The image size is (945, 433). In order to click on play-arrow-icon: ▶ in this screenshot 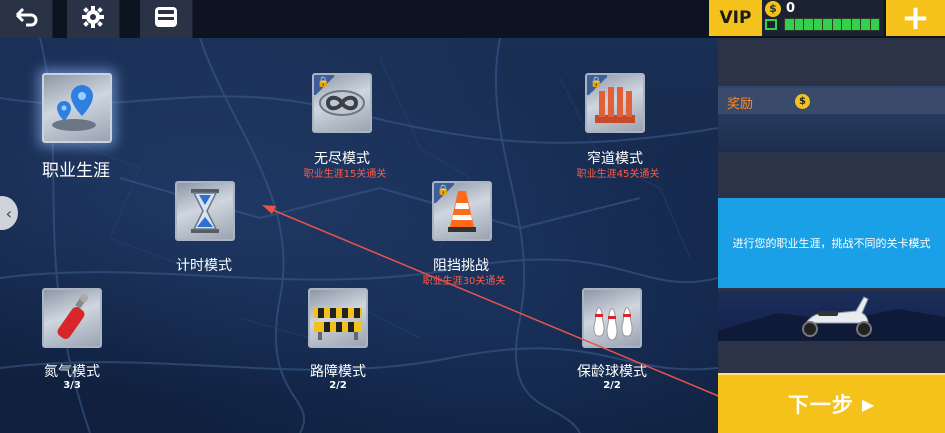, I will do `click(868, 404)`.